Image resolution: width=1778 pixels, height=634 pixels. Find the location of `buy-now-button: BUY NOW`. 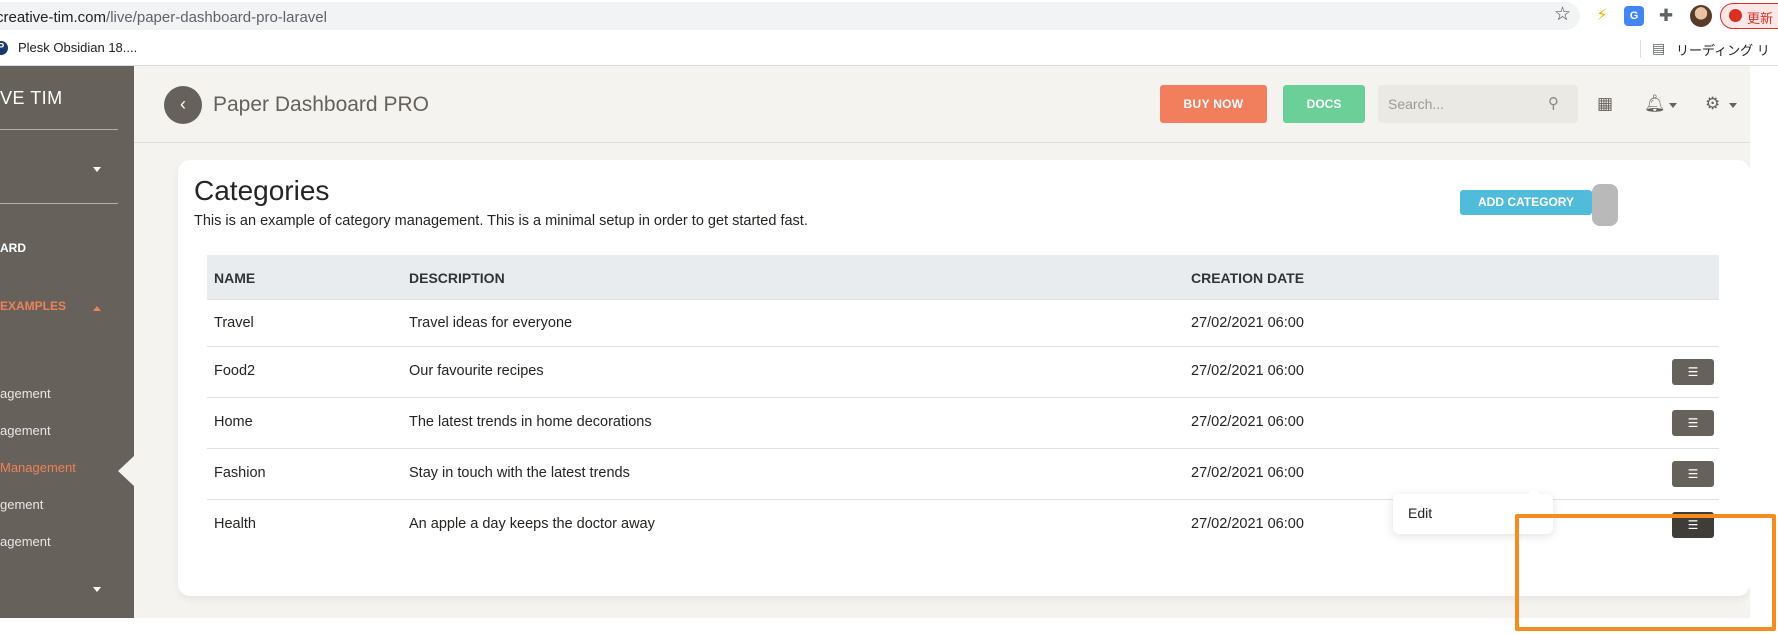

buy-now-button: BUY NOW is located at coordinates (1213, 104).